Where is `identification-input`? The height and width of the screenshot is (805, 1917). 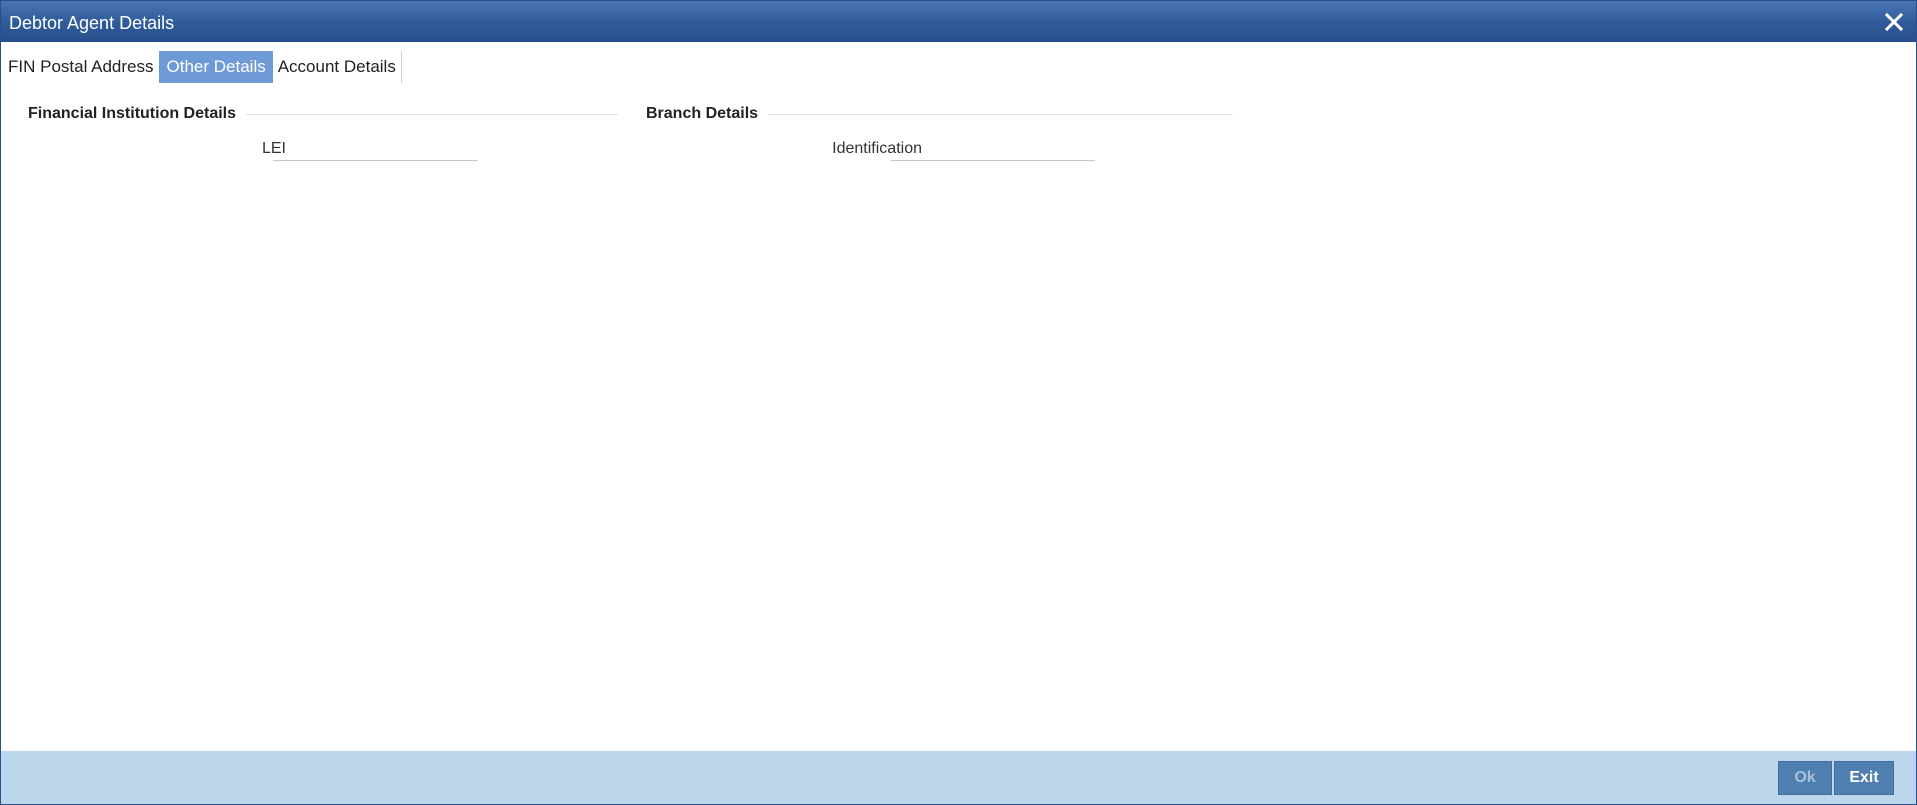 identification-input is located at coordinates (993, 149).